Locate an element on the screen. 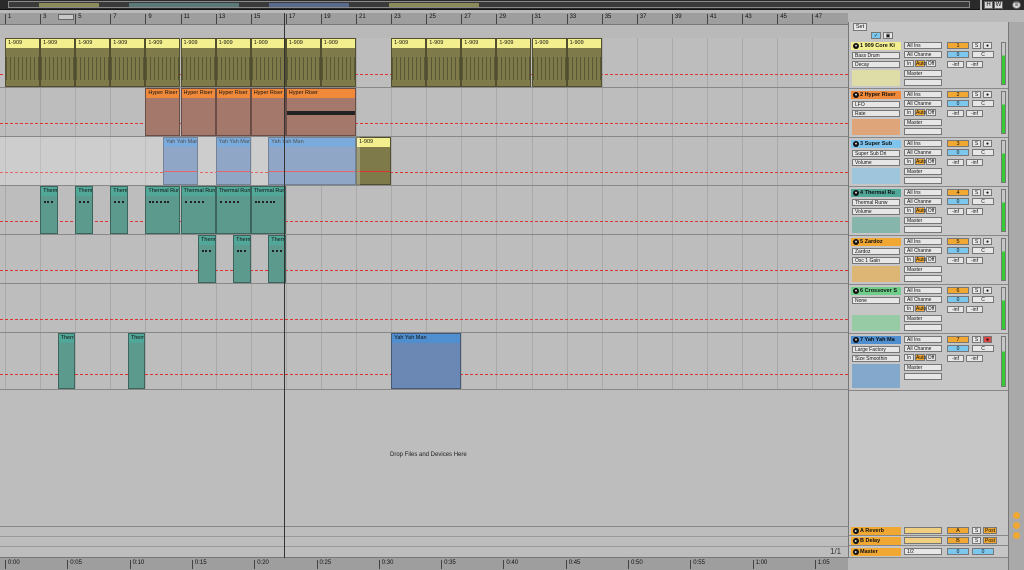  return-lanes is located at coordinates (424, 542).